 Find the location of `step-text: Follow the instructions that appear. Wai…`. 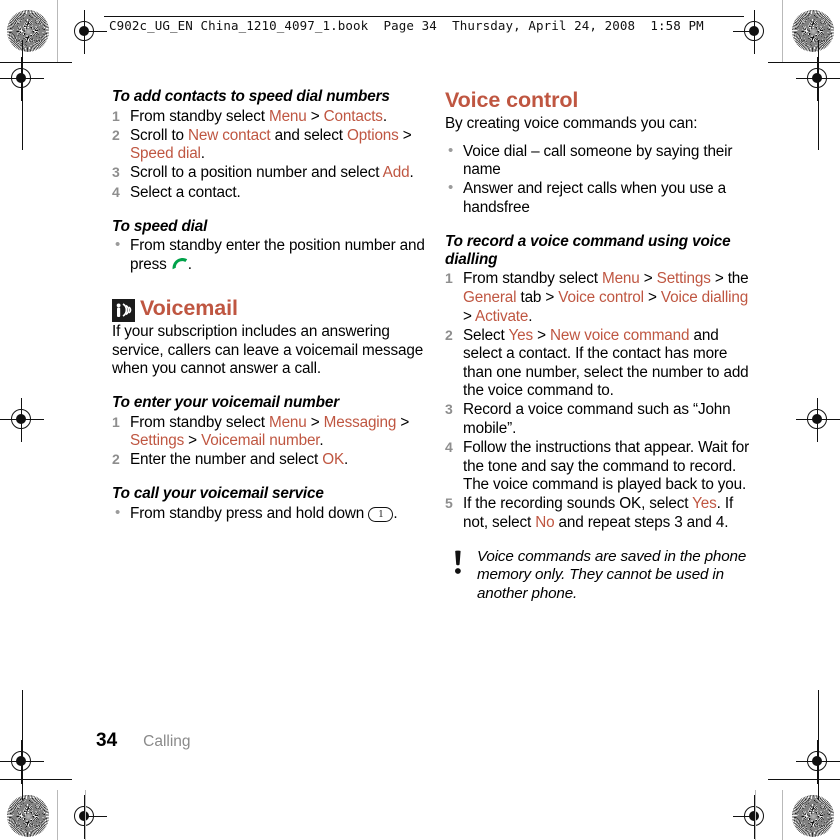

step-text: Follow the instructions that appear. Wai… is located at coordinates (606, 466).